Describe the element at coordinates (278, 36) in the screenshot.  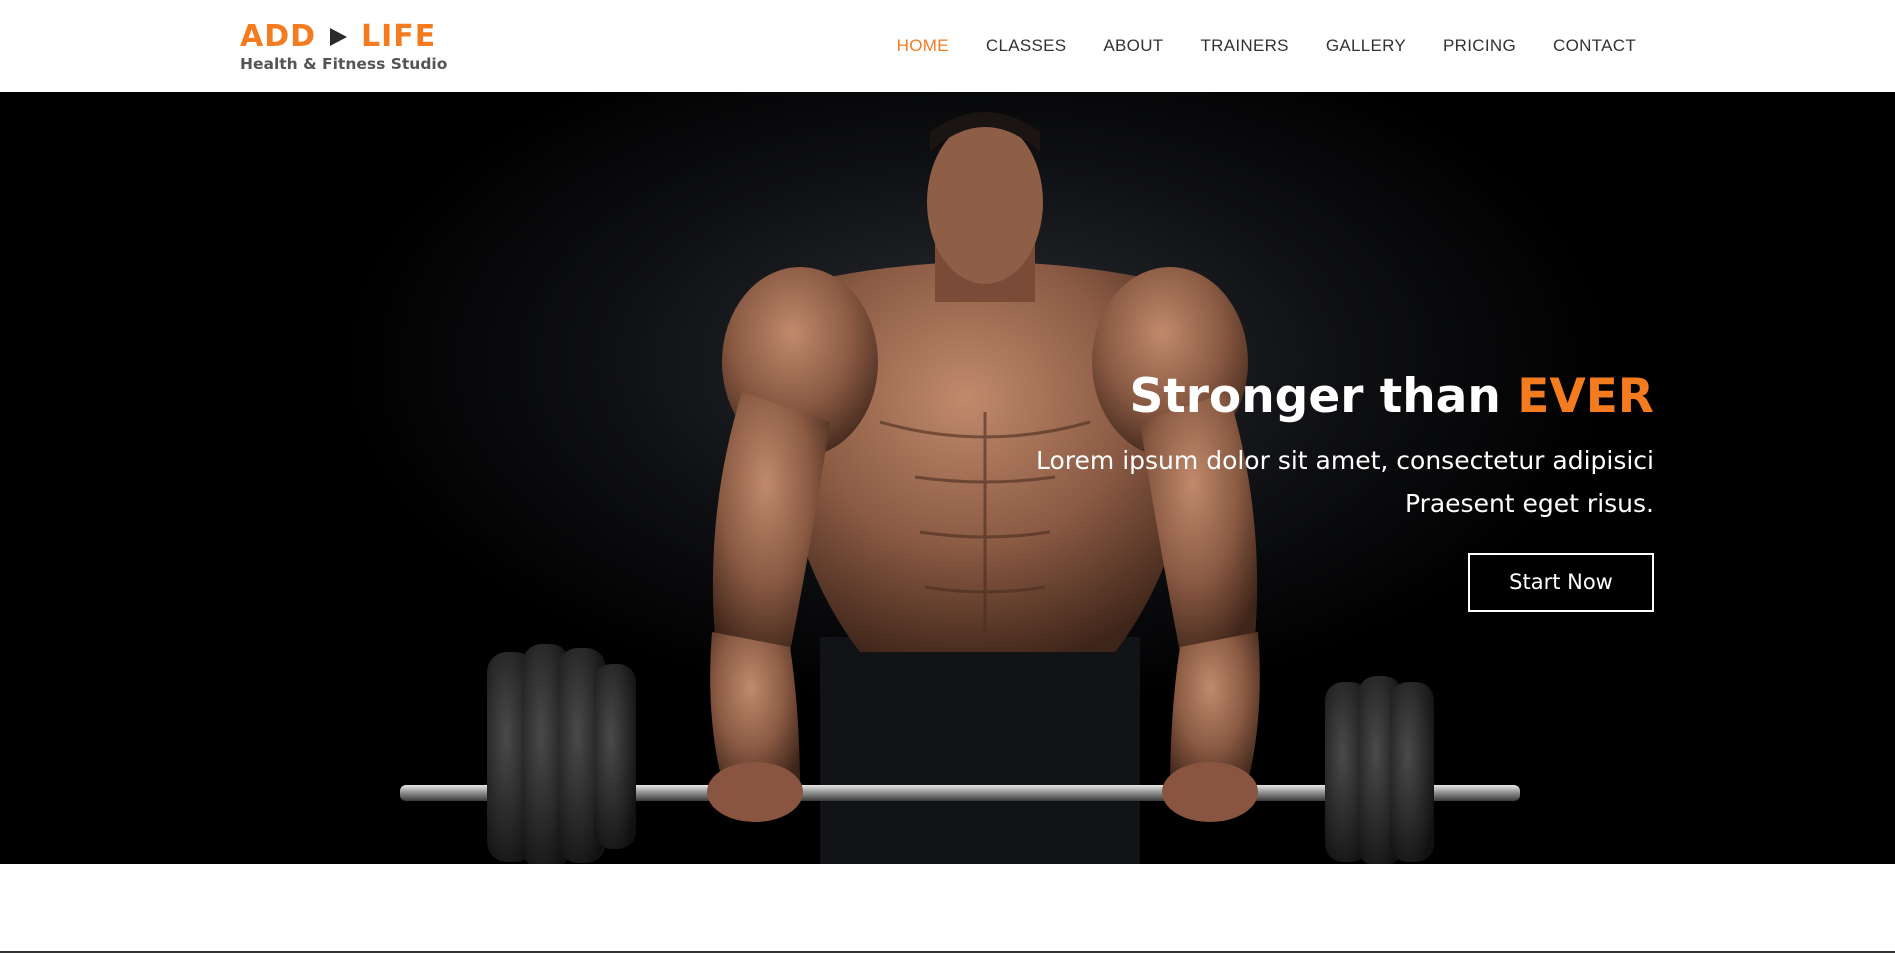
I see `logo-text-add: ADD` at that location.